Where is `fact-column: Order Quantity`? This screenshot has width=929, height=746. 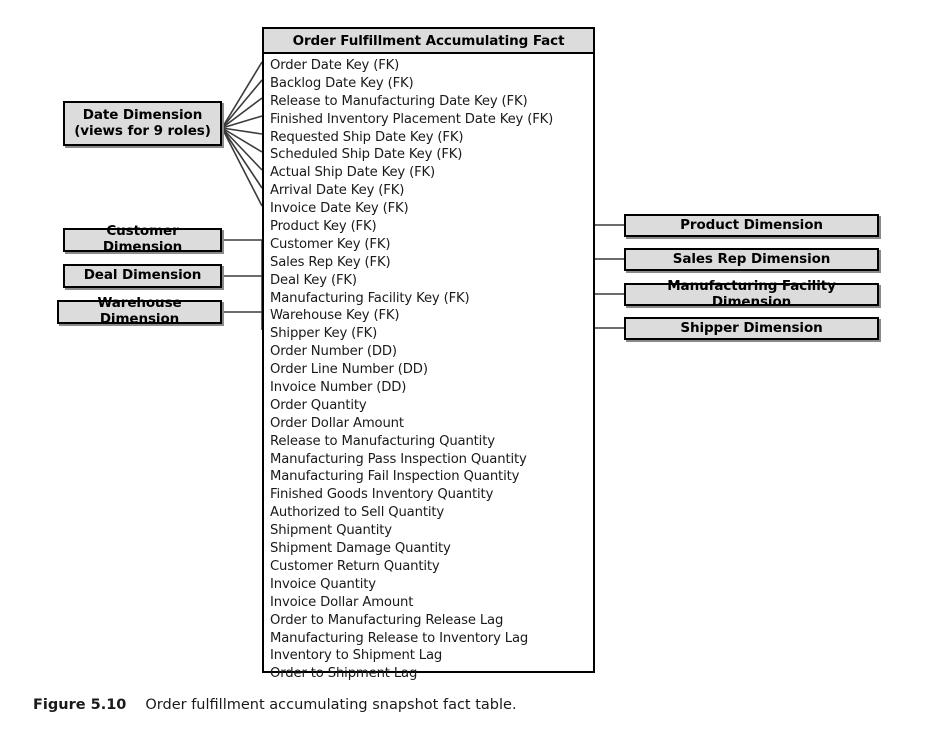
fact-column: Order Quantity is located at coordinates (318, 405).